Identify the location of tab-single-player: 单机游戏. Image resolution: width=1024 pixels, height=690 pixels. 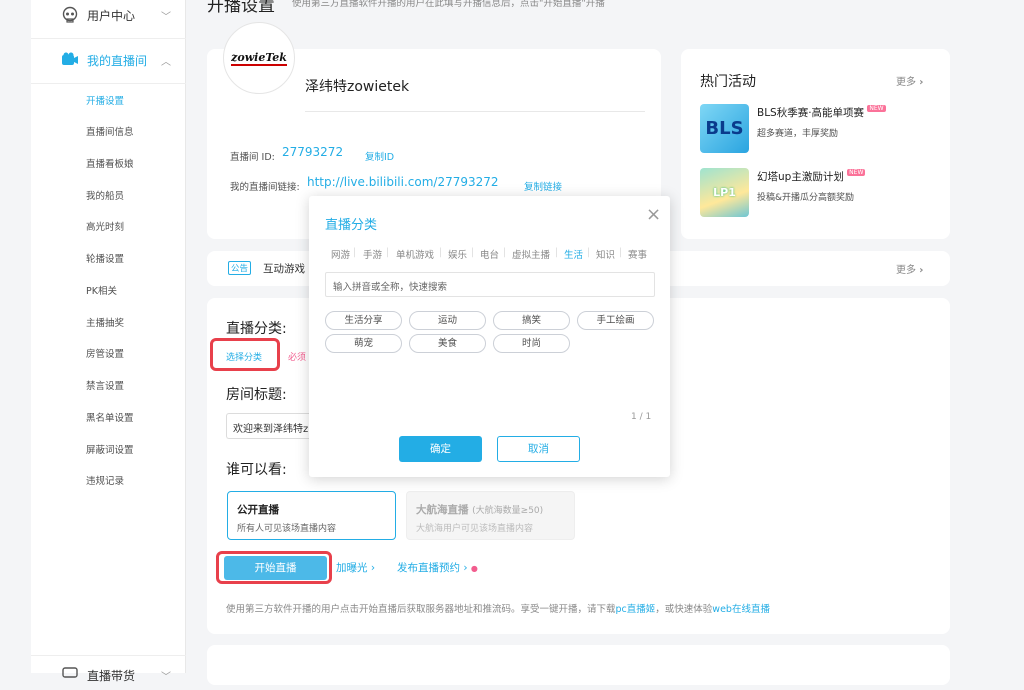
(415, 254).